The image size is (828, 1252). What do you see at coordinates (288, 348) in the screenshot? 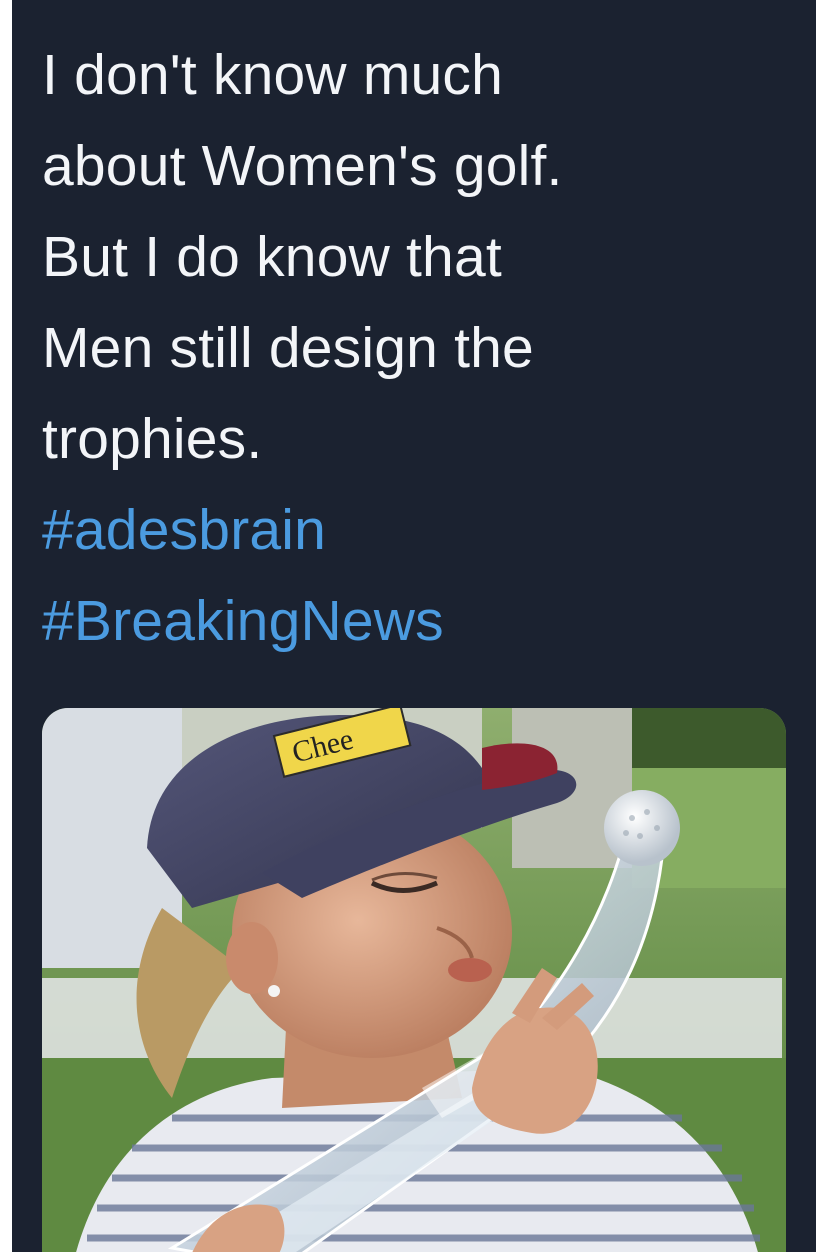
I see `tweet-text-line: Men still design the` at bounding box center [288, 348].